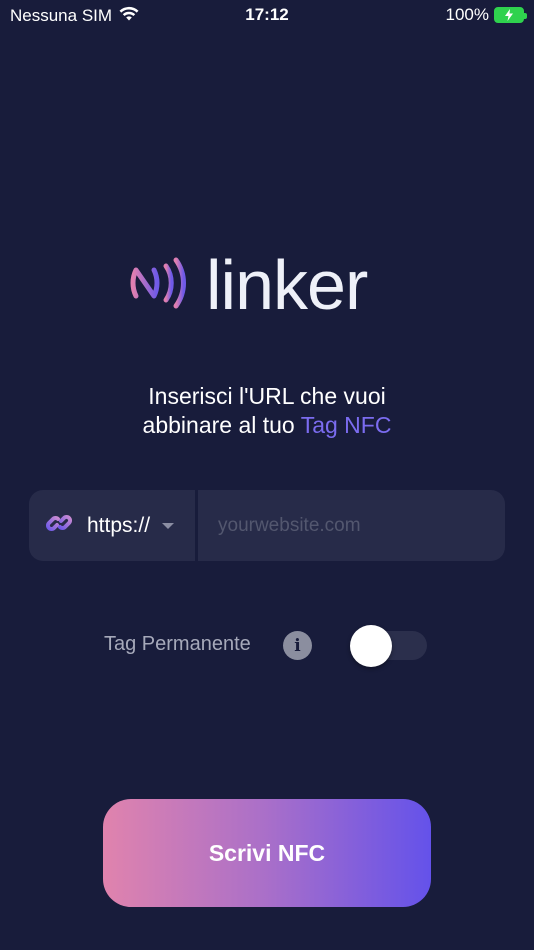 This screenshot has width=534, height=950. What do you see at coordinates (168, 525) in the screenshot?
I see `chevron-down-icon` at bounding box center [168, 525].